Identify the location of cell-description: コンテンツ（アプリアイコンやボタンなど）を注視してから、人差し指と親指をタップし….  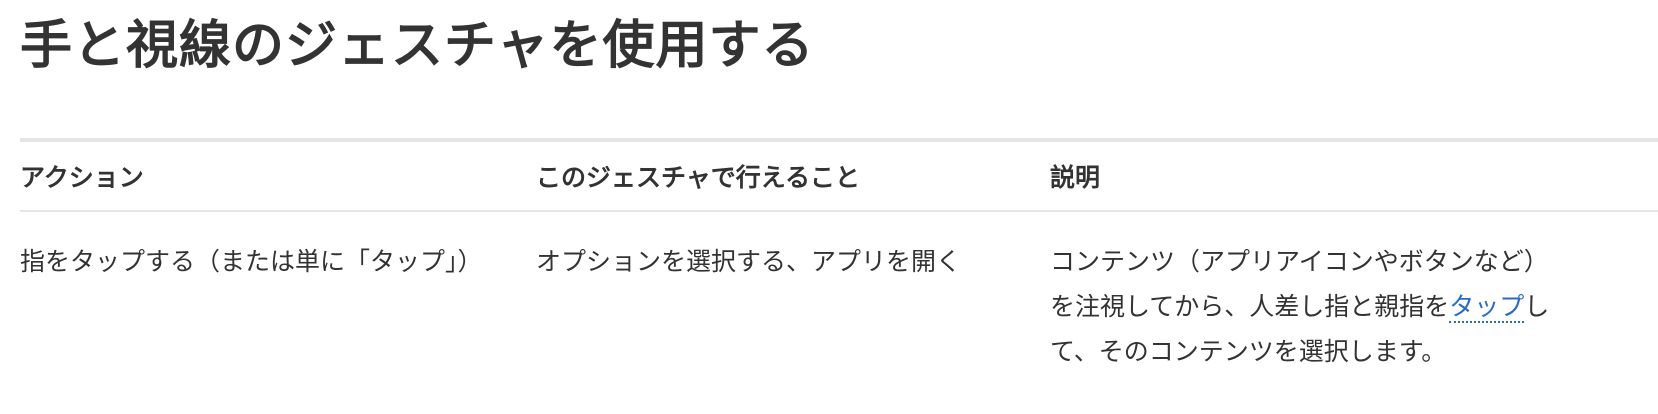
(1354, 292).